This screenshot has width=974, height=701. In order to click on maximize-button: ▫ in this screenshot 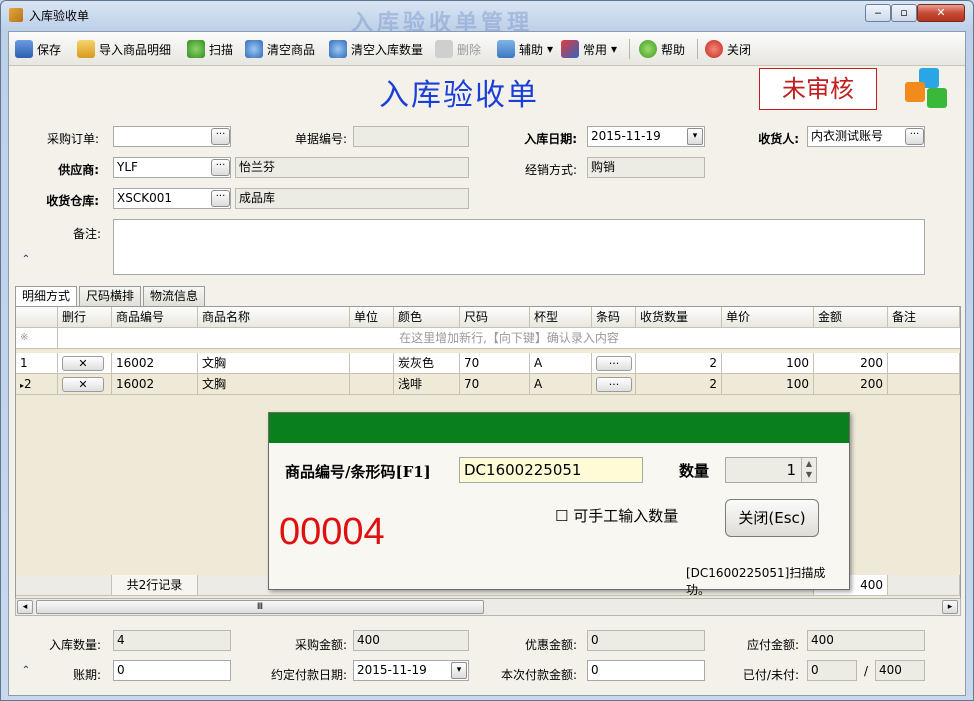, I will do `click(904, 13)`.